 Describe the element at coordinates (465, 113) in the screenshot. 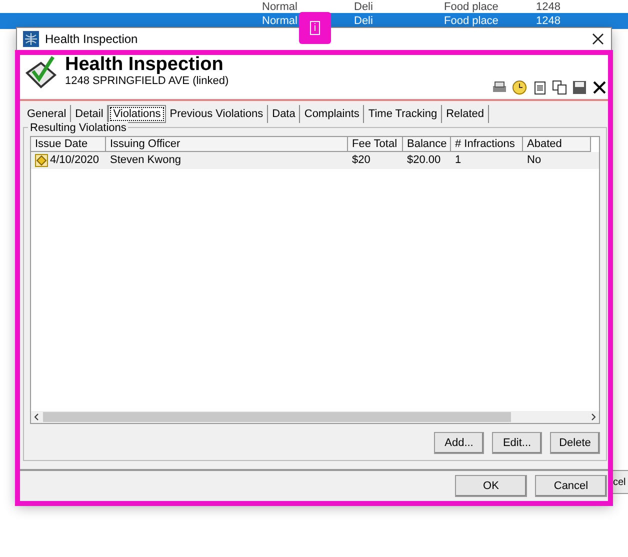

I see `tab: Related` at that location.